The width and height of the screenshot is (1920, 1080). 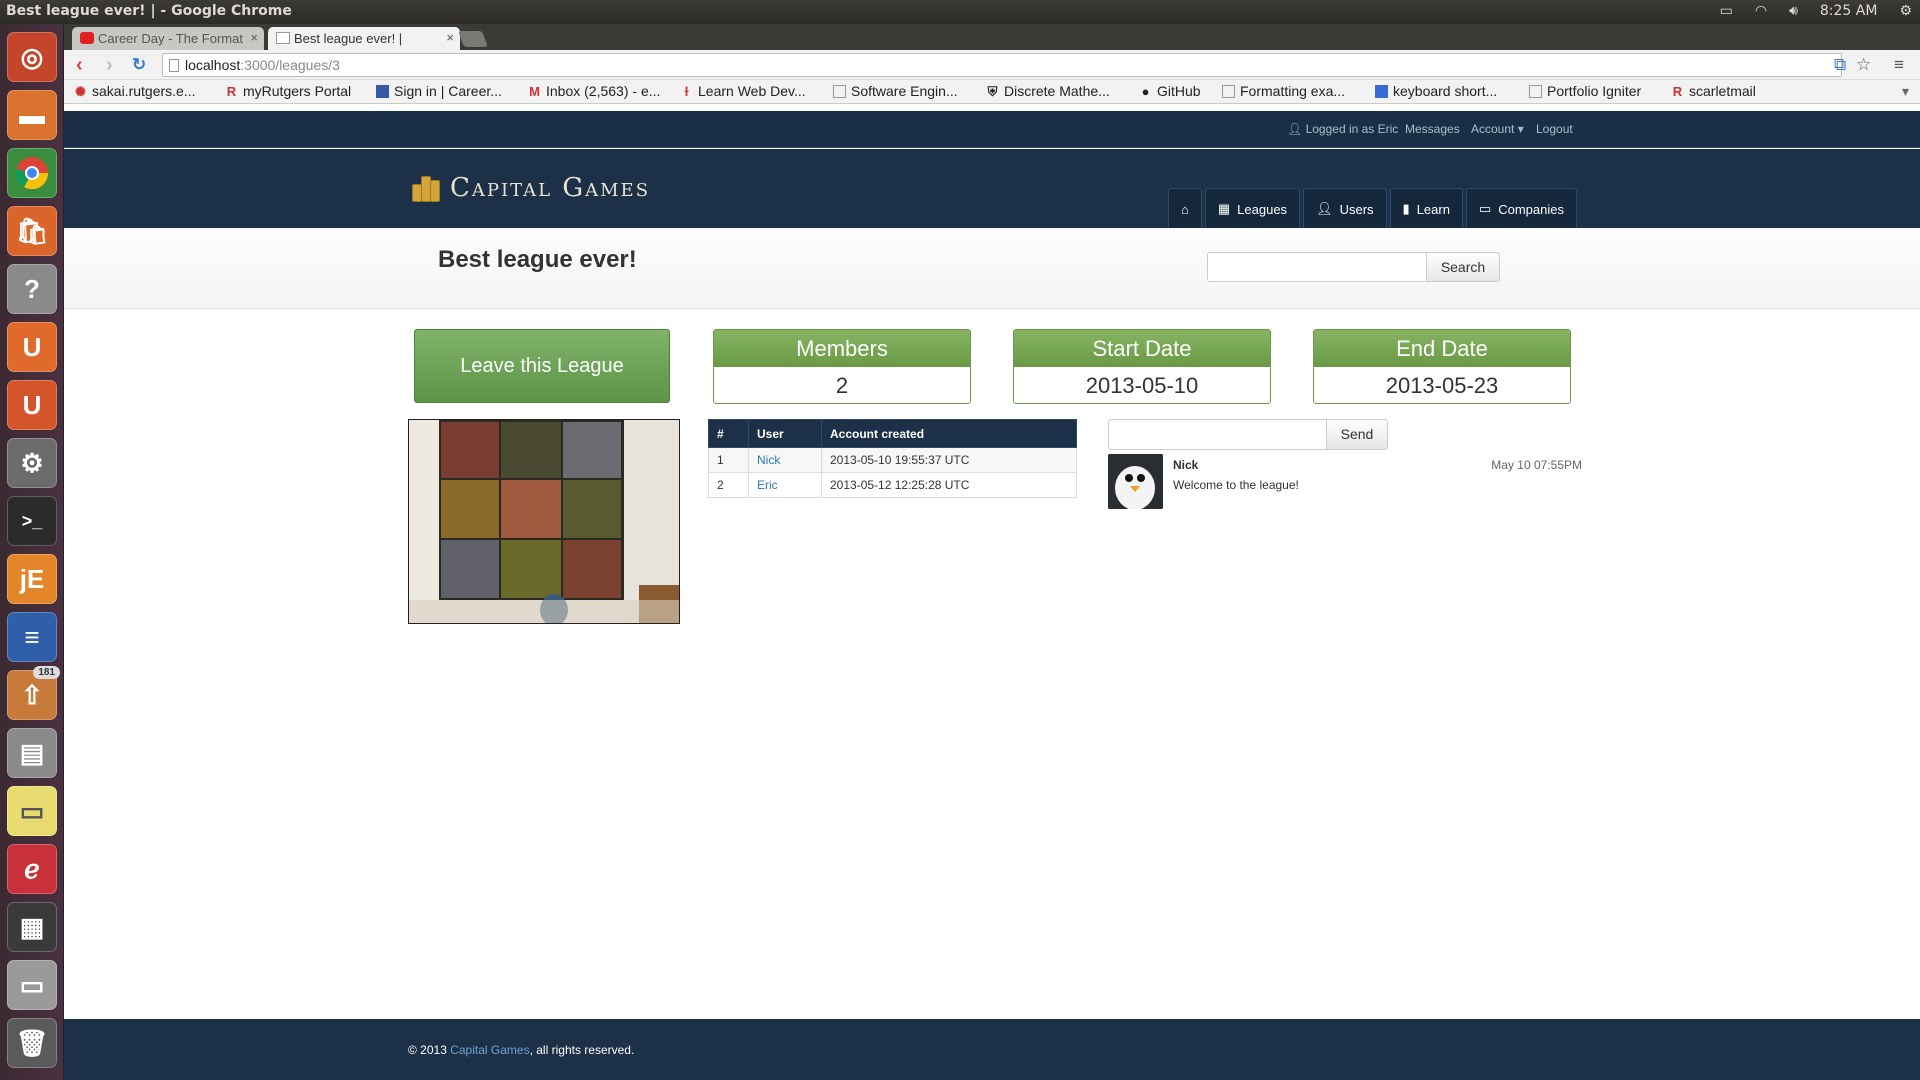 What do you see at coordinates (473, 39) in the screenshot?
I see `new-tab-button` at bounding box center [473, 39].